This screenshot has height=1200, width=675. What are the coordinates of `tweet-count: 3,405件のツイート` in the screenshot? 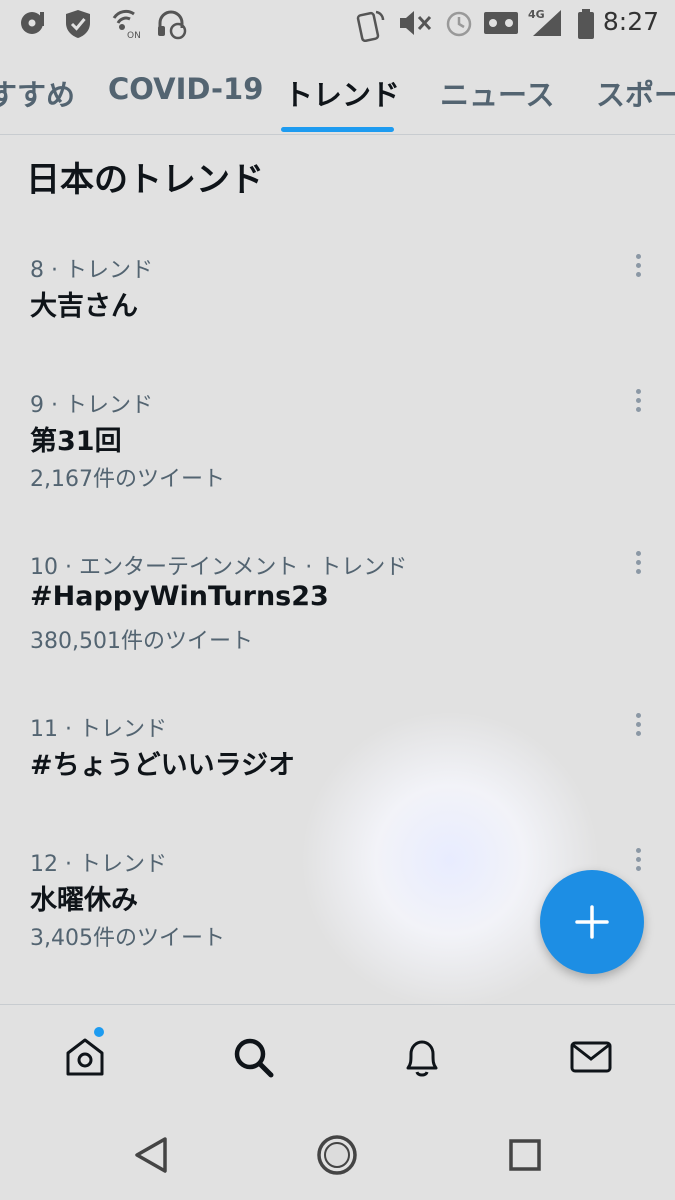 It's located at (127, 938).